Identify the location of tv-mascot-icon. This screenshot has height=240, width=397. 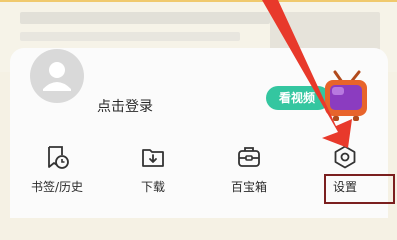
(346, 96).